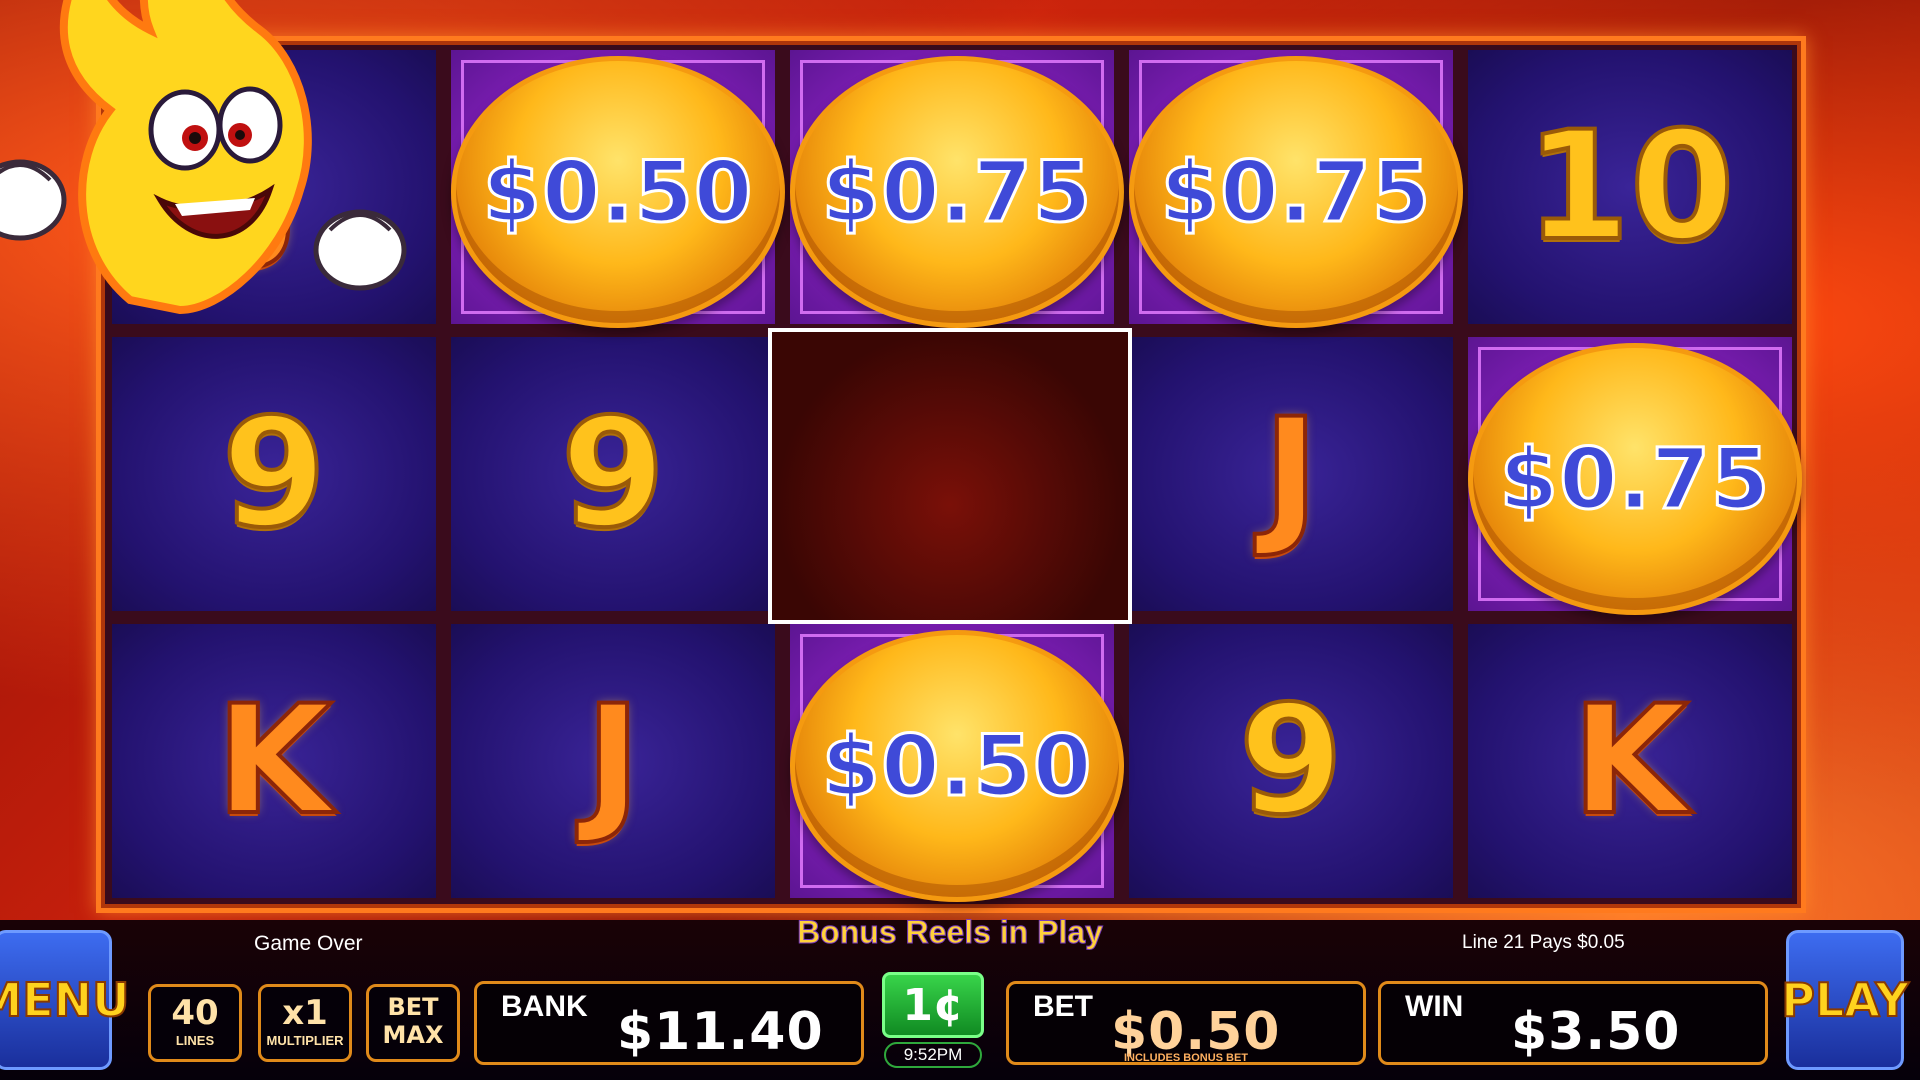 The image size is (1920, 1080). What do you see at coordinates (1063, 1006) in the screenshot?
I see `bet-label: BET` at bounding box center [1063, 1006].